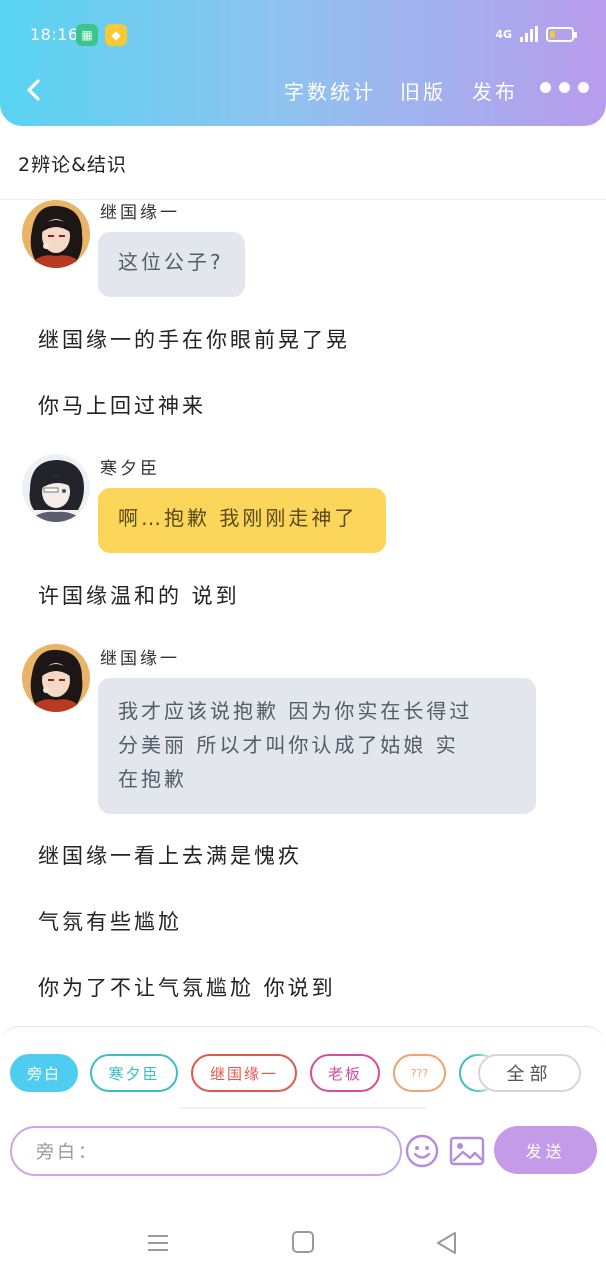 The image size is (606, 1280). What do you see at coordinates (422, 1151) in the screenshot?
I see `emoji-icon` at bounding box center [422, 1151].